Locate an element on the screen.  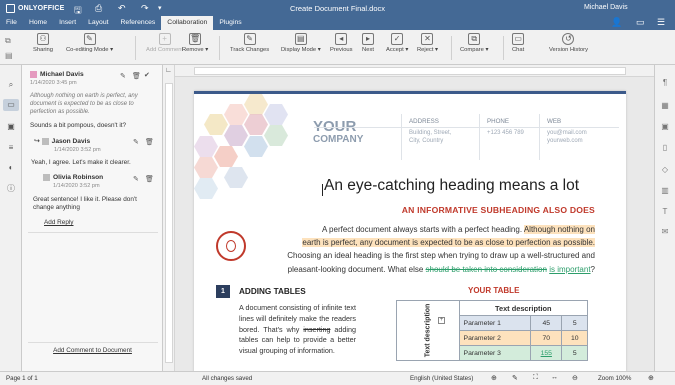
menu-file: File is located at coordinates (11, 23).